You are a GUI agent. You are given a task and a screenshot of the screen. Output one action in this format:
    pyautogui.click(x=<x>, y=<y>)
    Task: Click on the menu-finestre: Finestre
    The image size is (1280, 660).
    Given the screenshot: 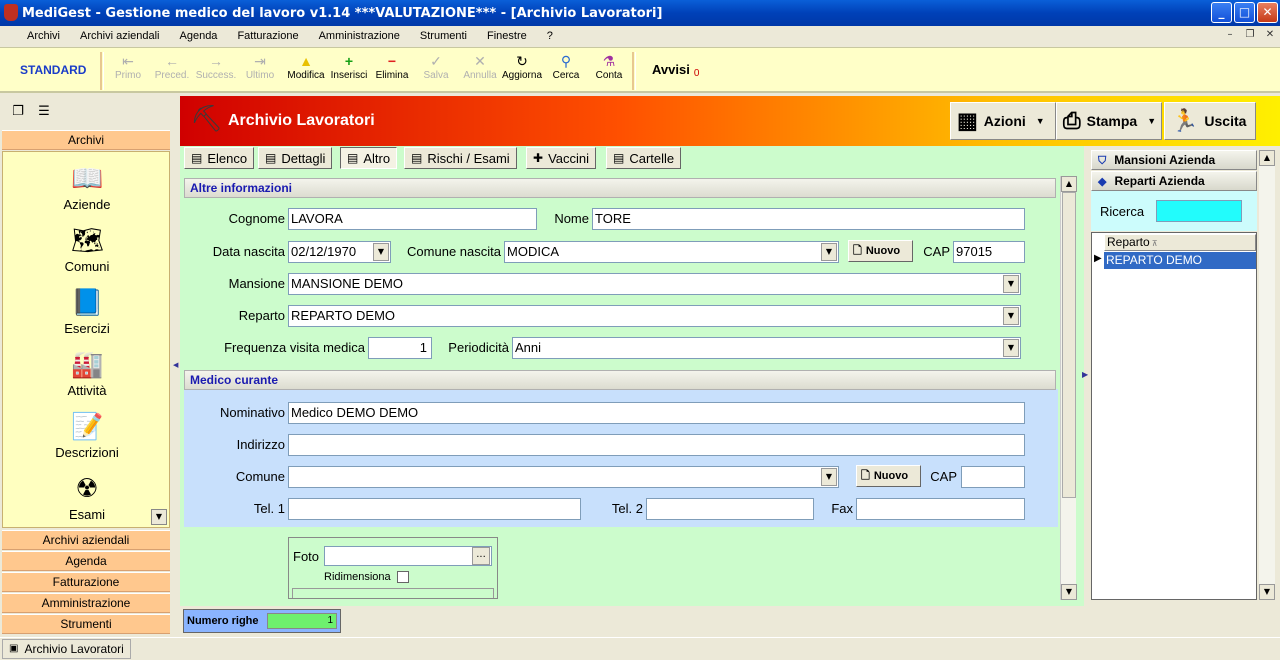 What is the action you would take?
    pyautogui.click(x=507, y=36)
    